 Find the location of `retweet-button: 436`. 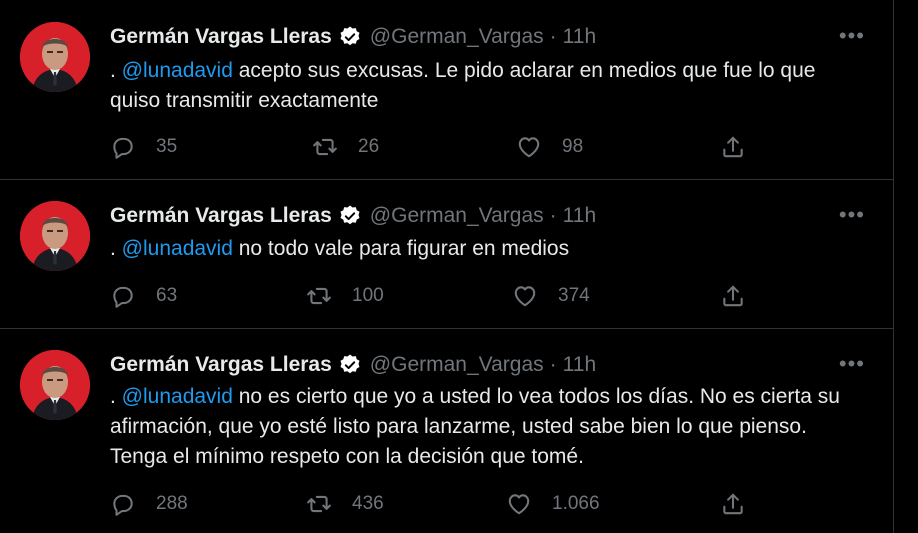

retweet-button: 436 is located at coordinates (345, 504).